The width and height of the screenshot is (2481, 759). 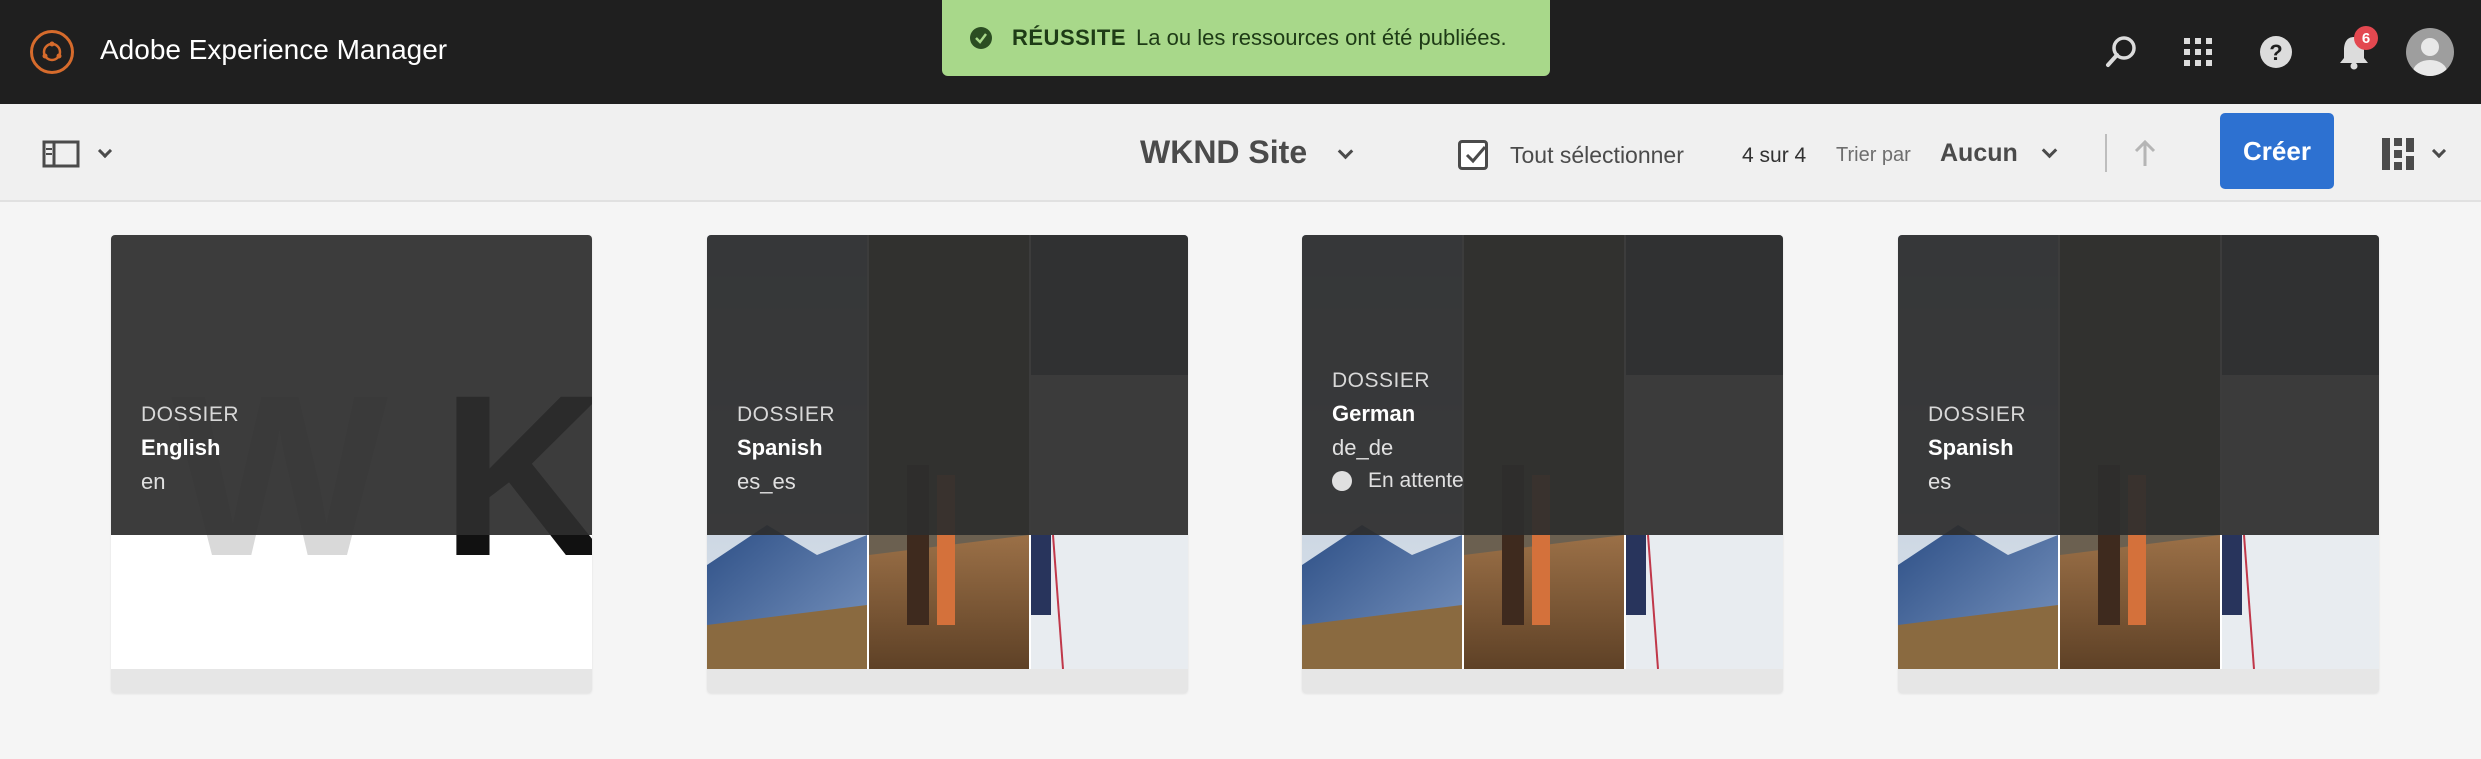 I want to click on site-title-dropdown: WKND Site, so click(x=1247, y=152).